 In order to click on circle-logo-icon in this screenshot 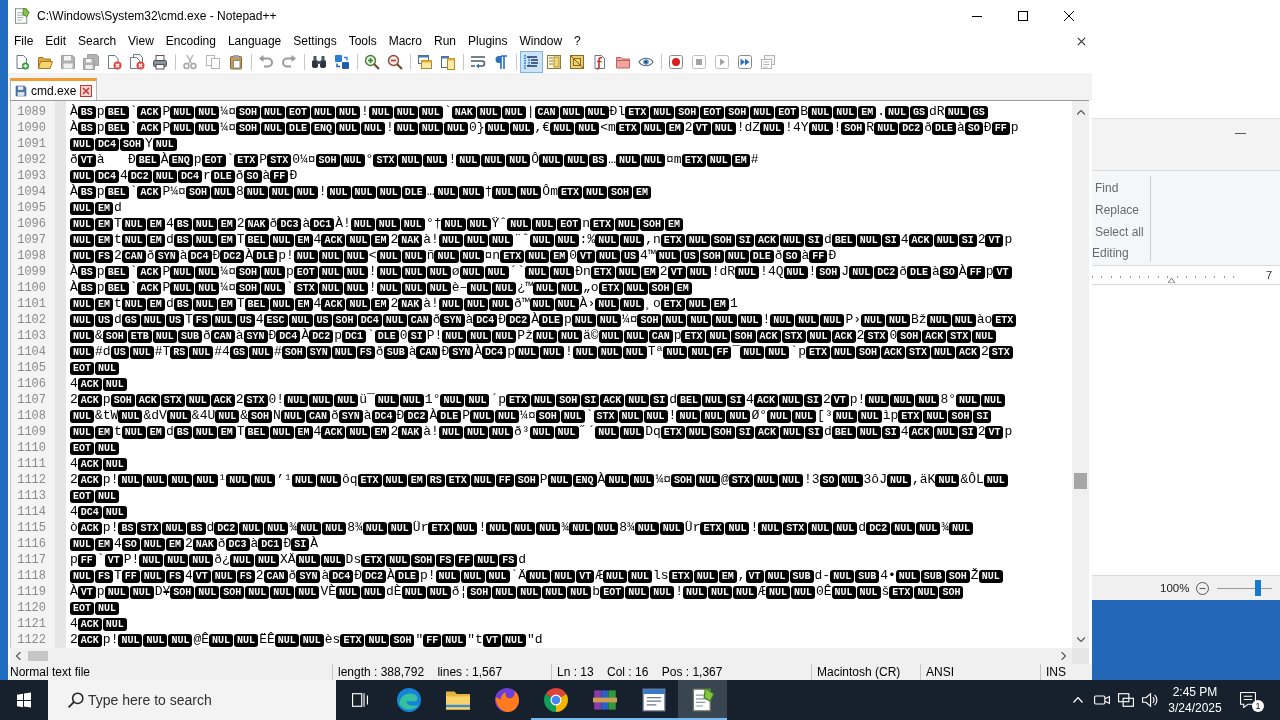, I will do `click(555, 700)`.